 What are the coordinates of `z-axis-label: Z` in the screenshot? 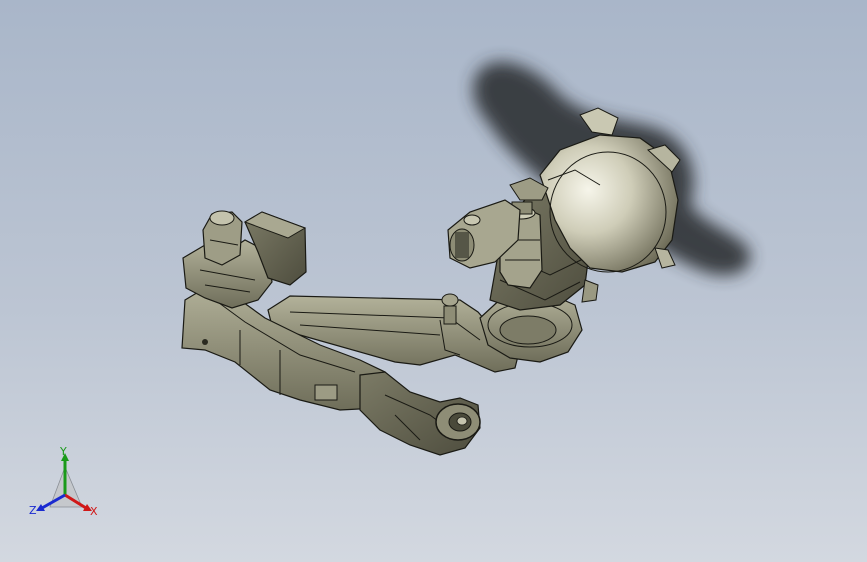 It's located at (33, 510).